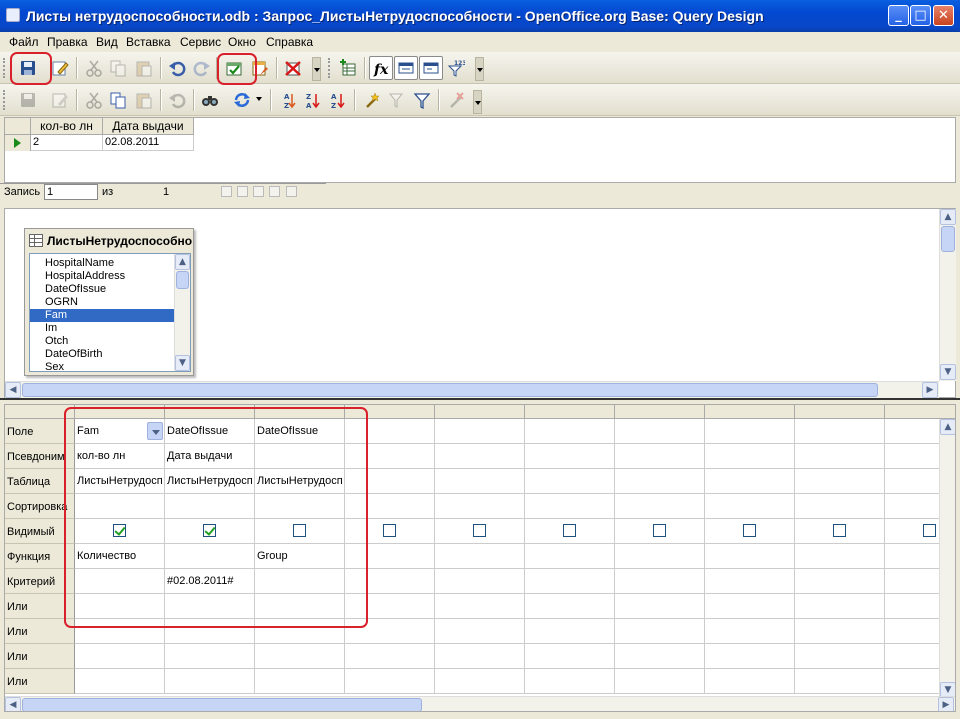 Image resolution: width=960 pixels, height=719 pixels. I want to click on undo-data-button, so click(177, 100).